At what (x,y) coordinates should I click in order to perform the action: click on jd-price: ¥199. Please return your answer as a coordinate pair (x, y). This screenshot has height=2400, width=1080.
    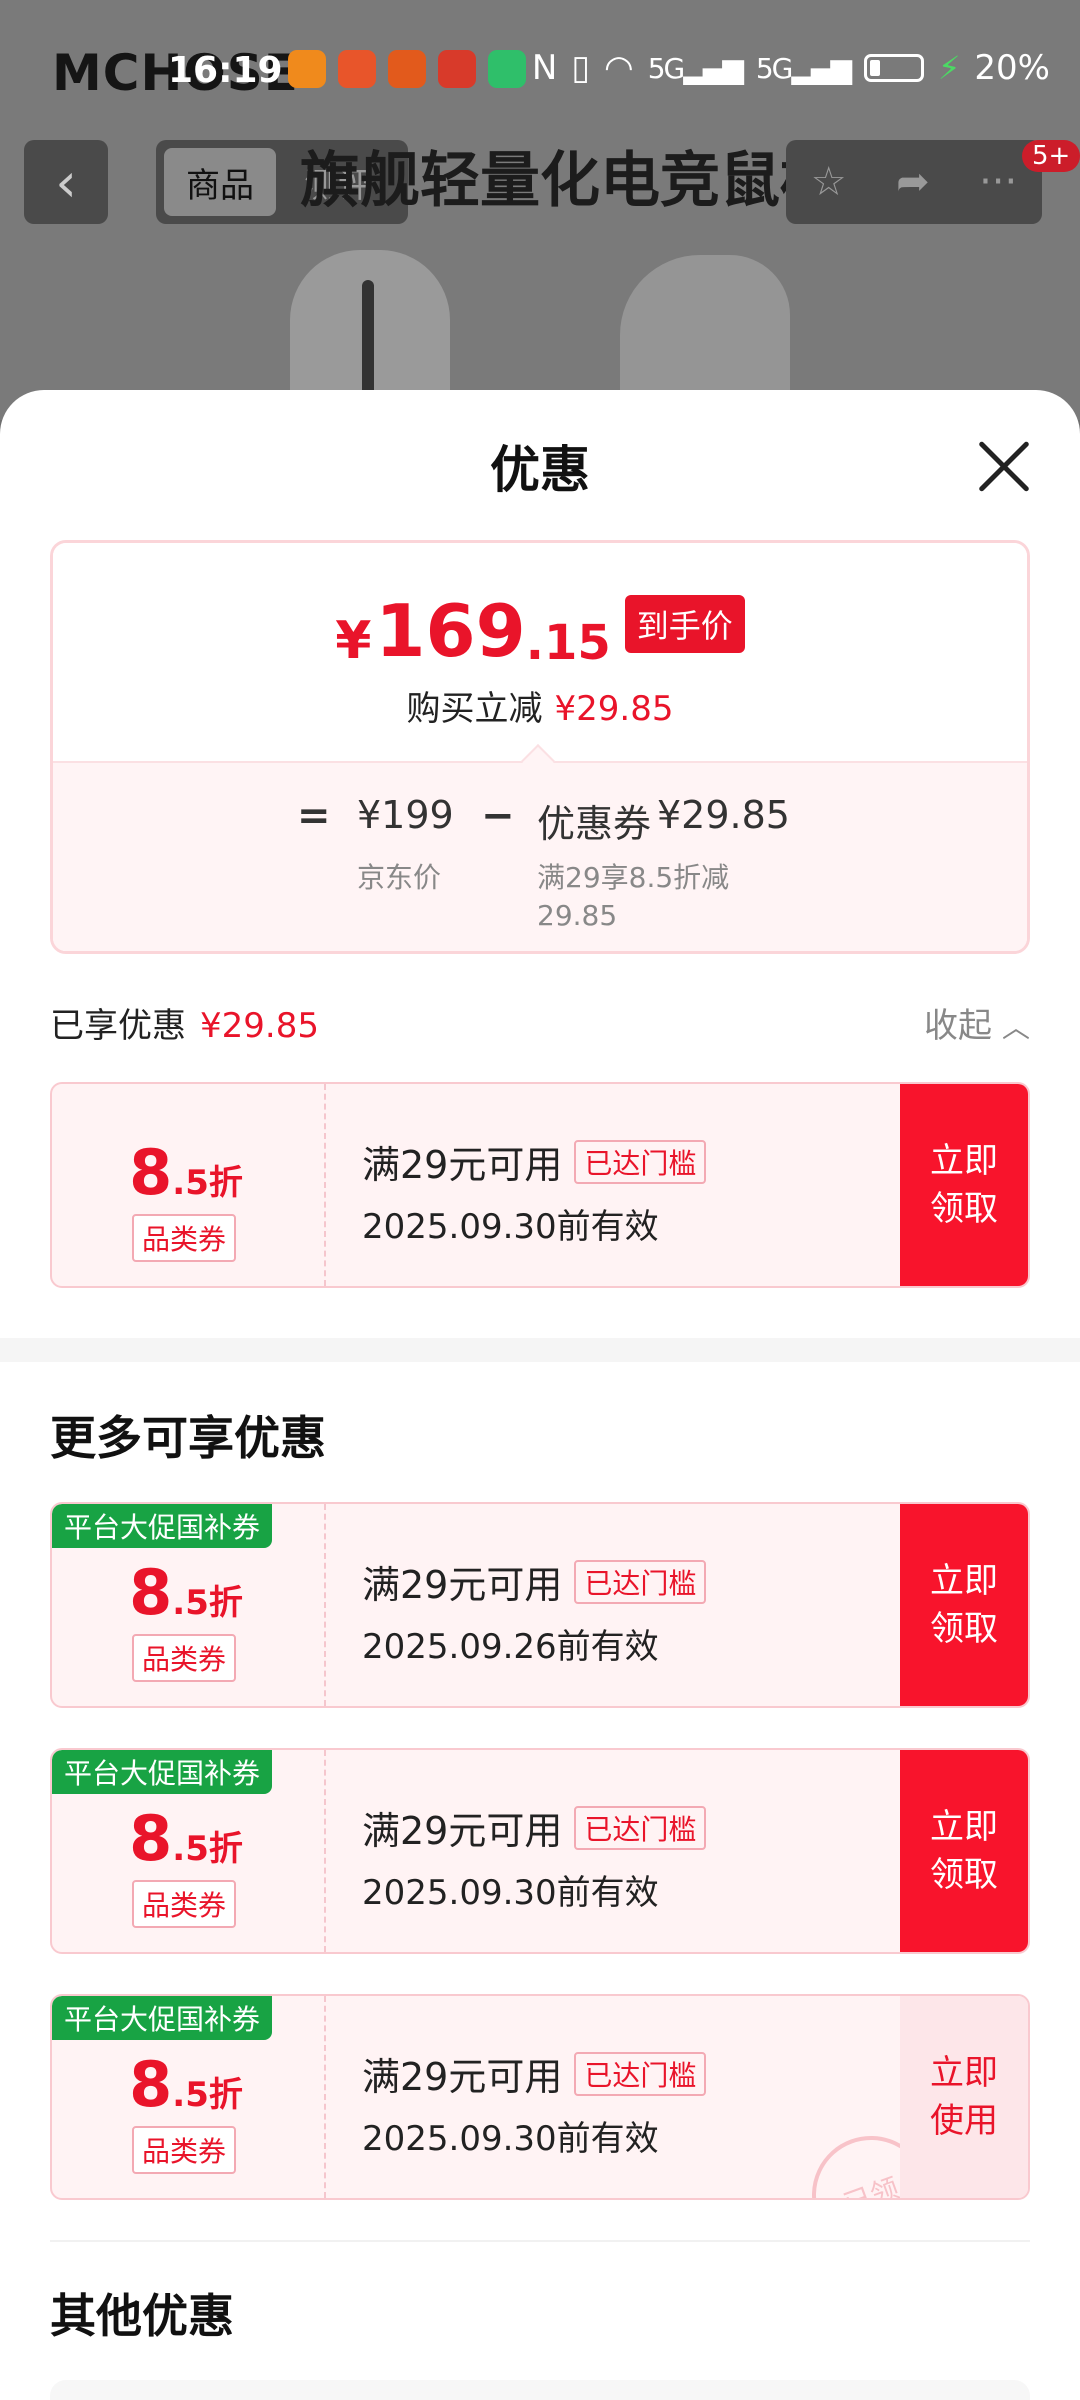
    Looking at the image, I should click on (405, 815).